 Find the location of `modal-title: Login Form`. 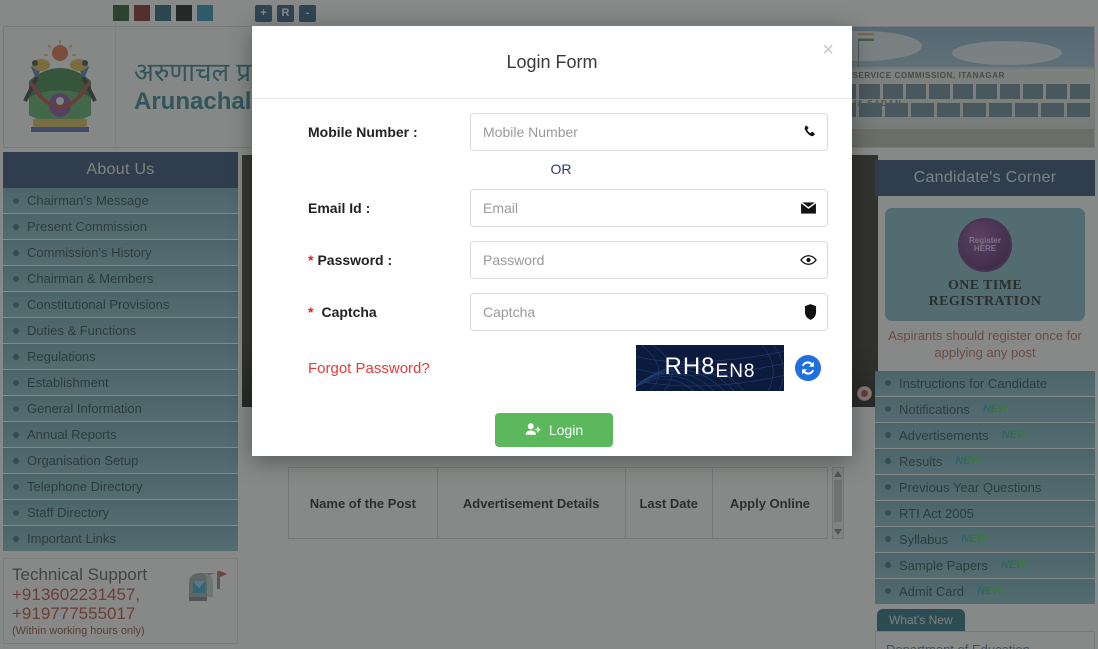

modal-title: Login Form is located at coordinates (552, 61).